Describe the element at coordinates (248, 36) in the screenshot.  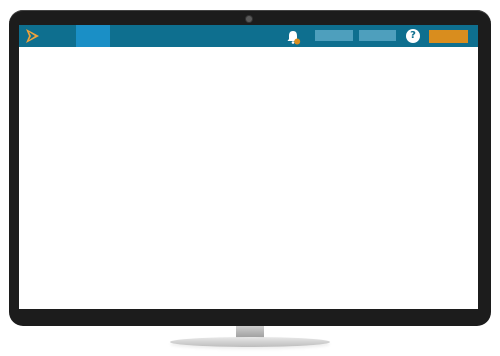
I see `app-top-navigation-bar: ?` at that location.